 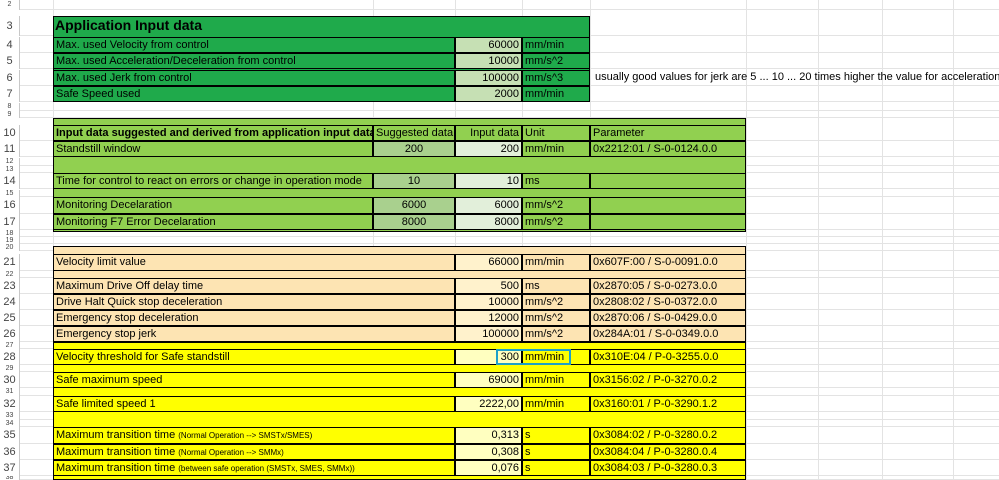 What do you see at coordinates (10, 149) in the screenshot?
I see `row-header: 11` at bounding box center [10, 149].